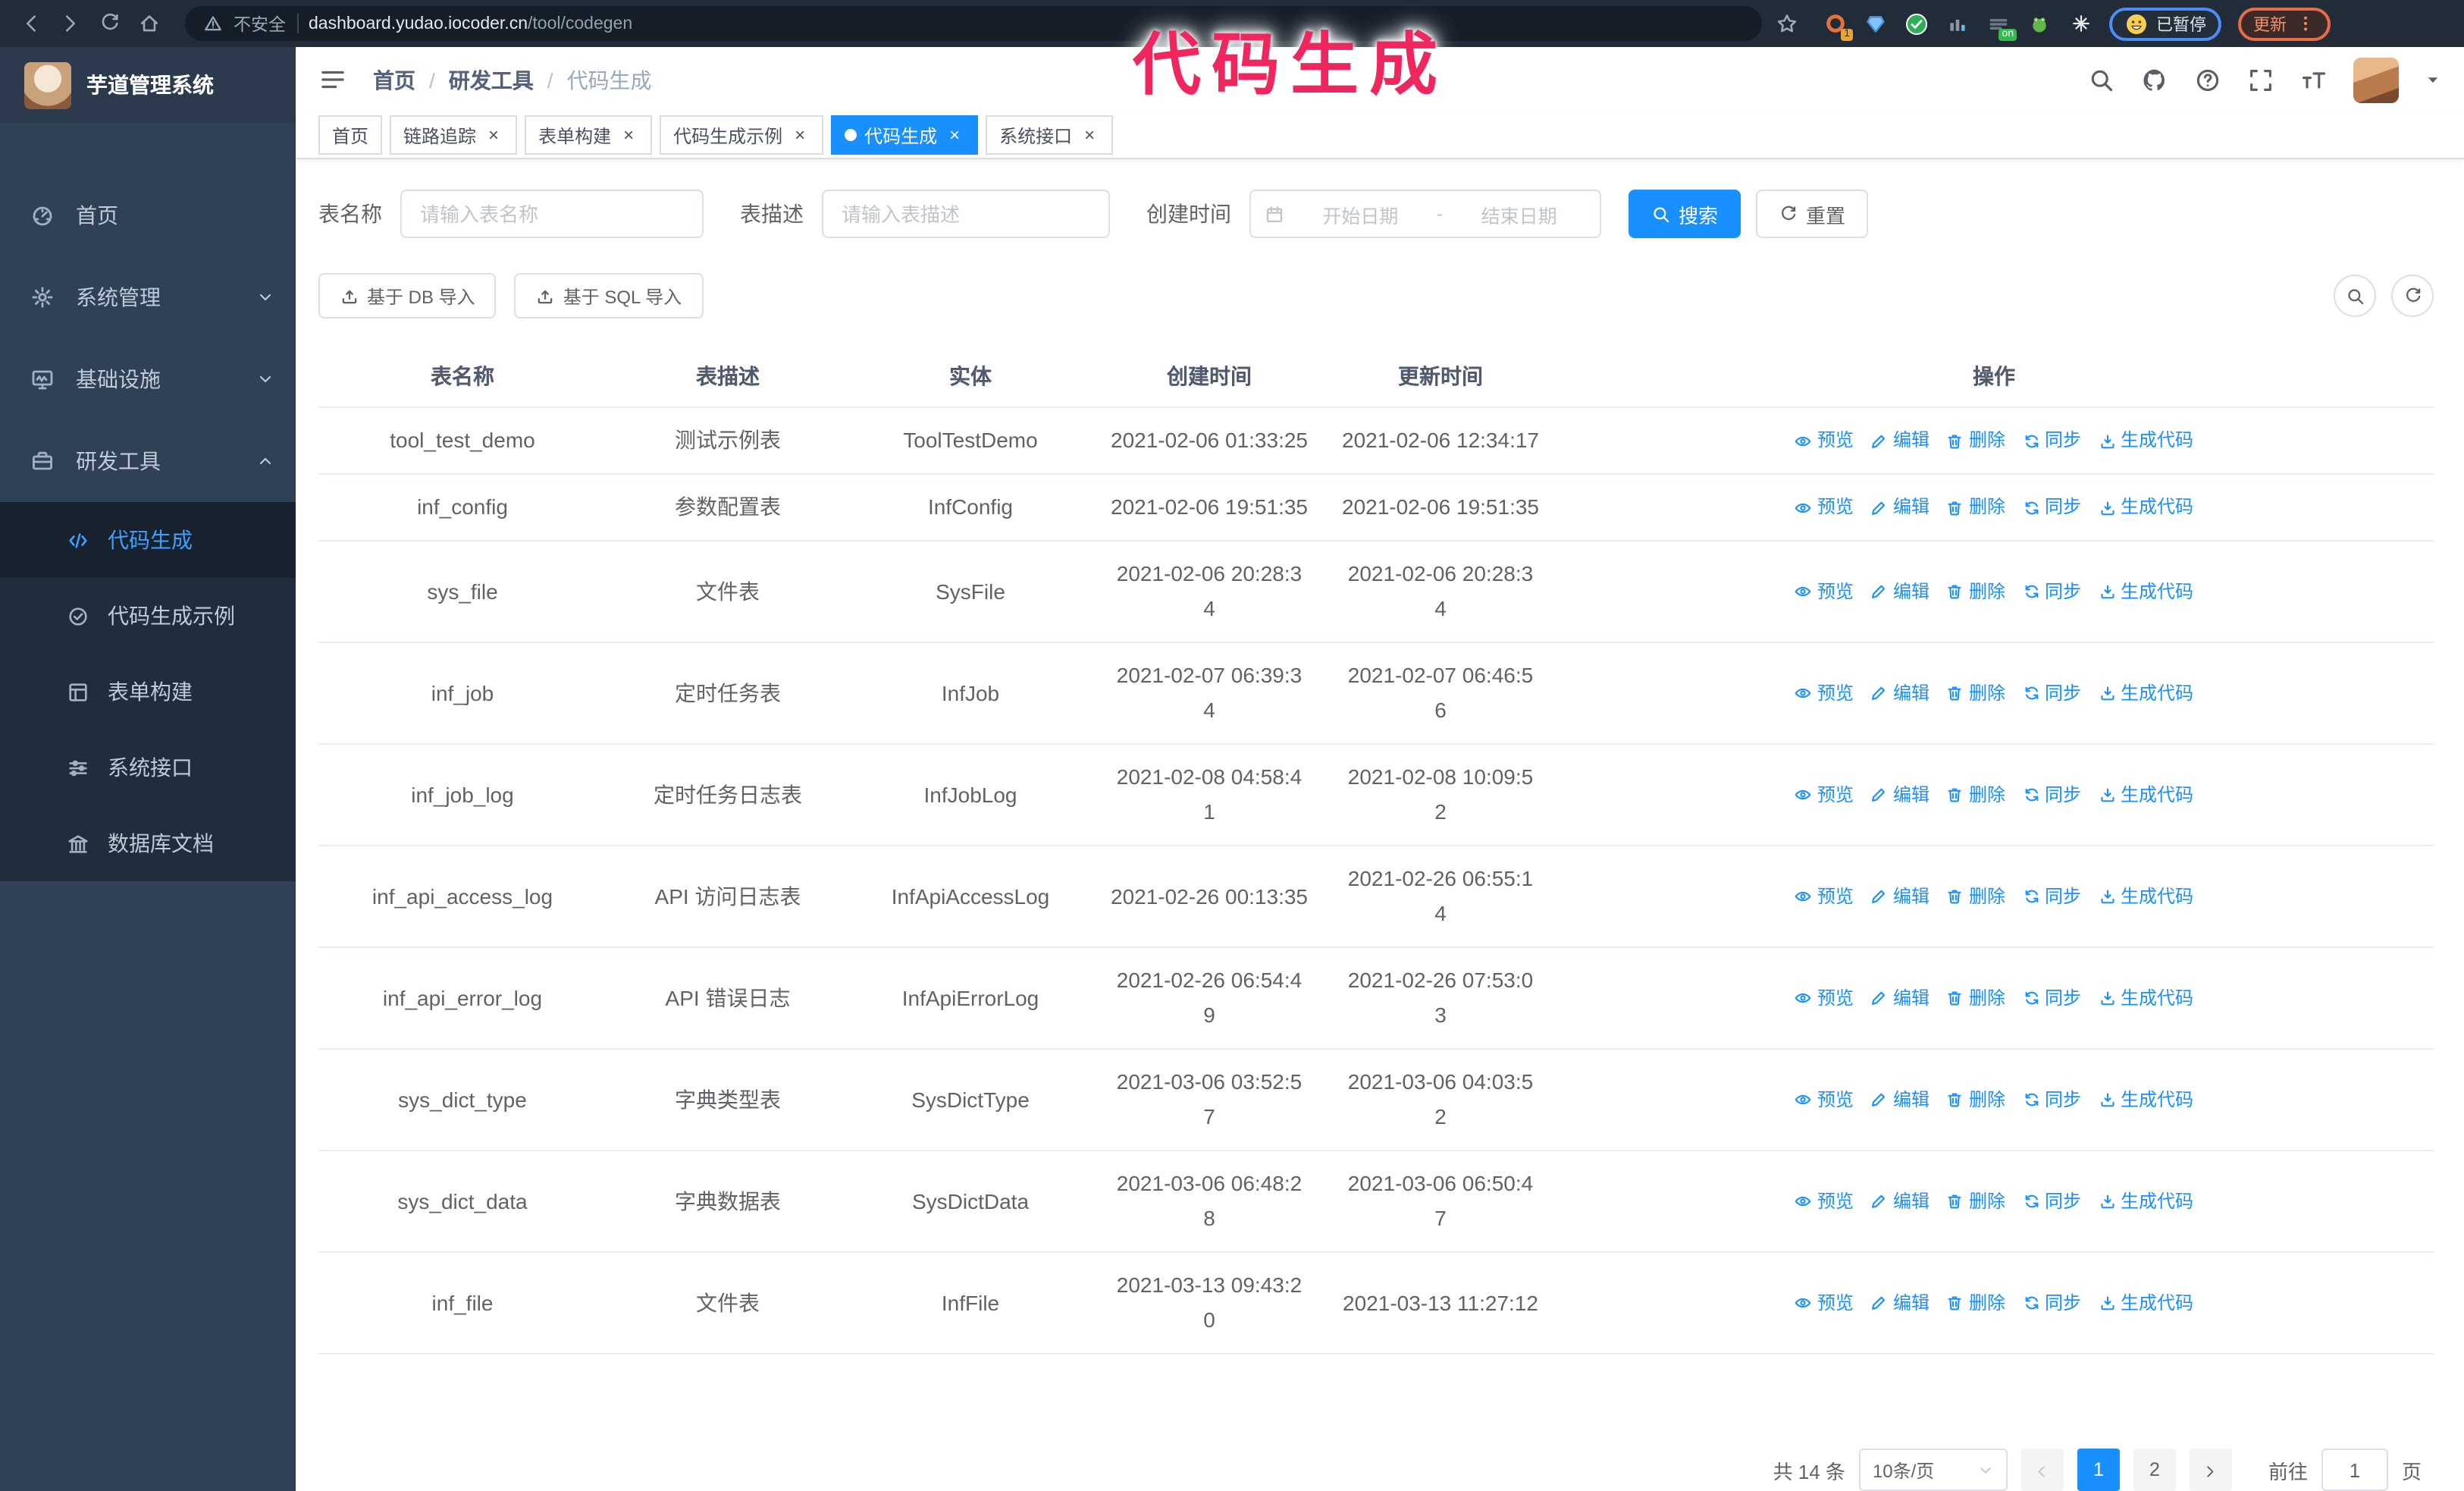 The width and height of the screenshot is (2464, 1491). What do you see at coordinates (148, 616) in the screenshot?
I see `sidebar-subitem-1: 代码生成示例` at bounding box center [148, 616].